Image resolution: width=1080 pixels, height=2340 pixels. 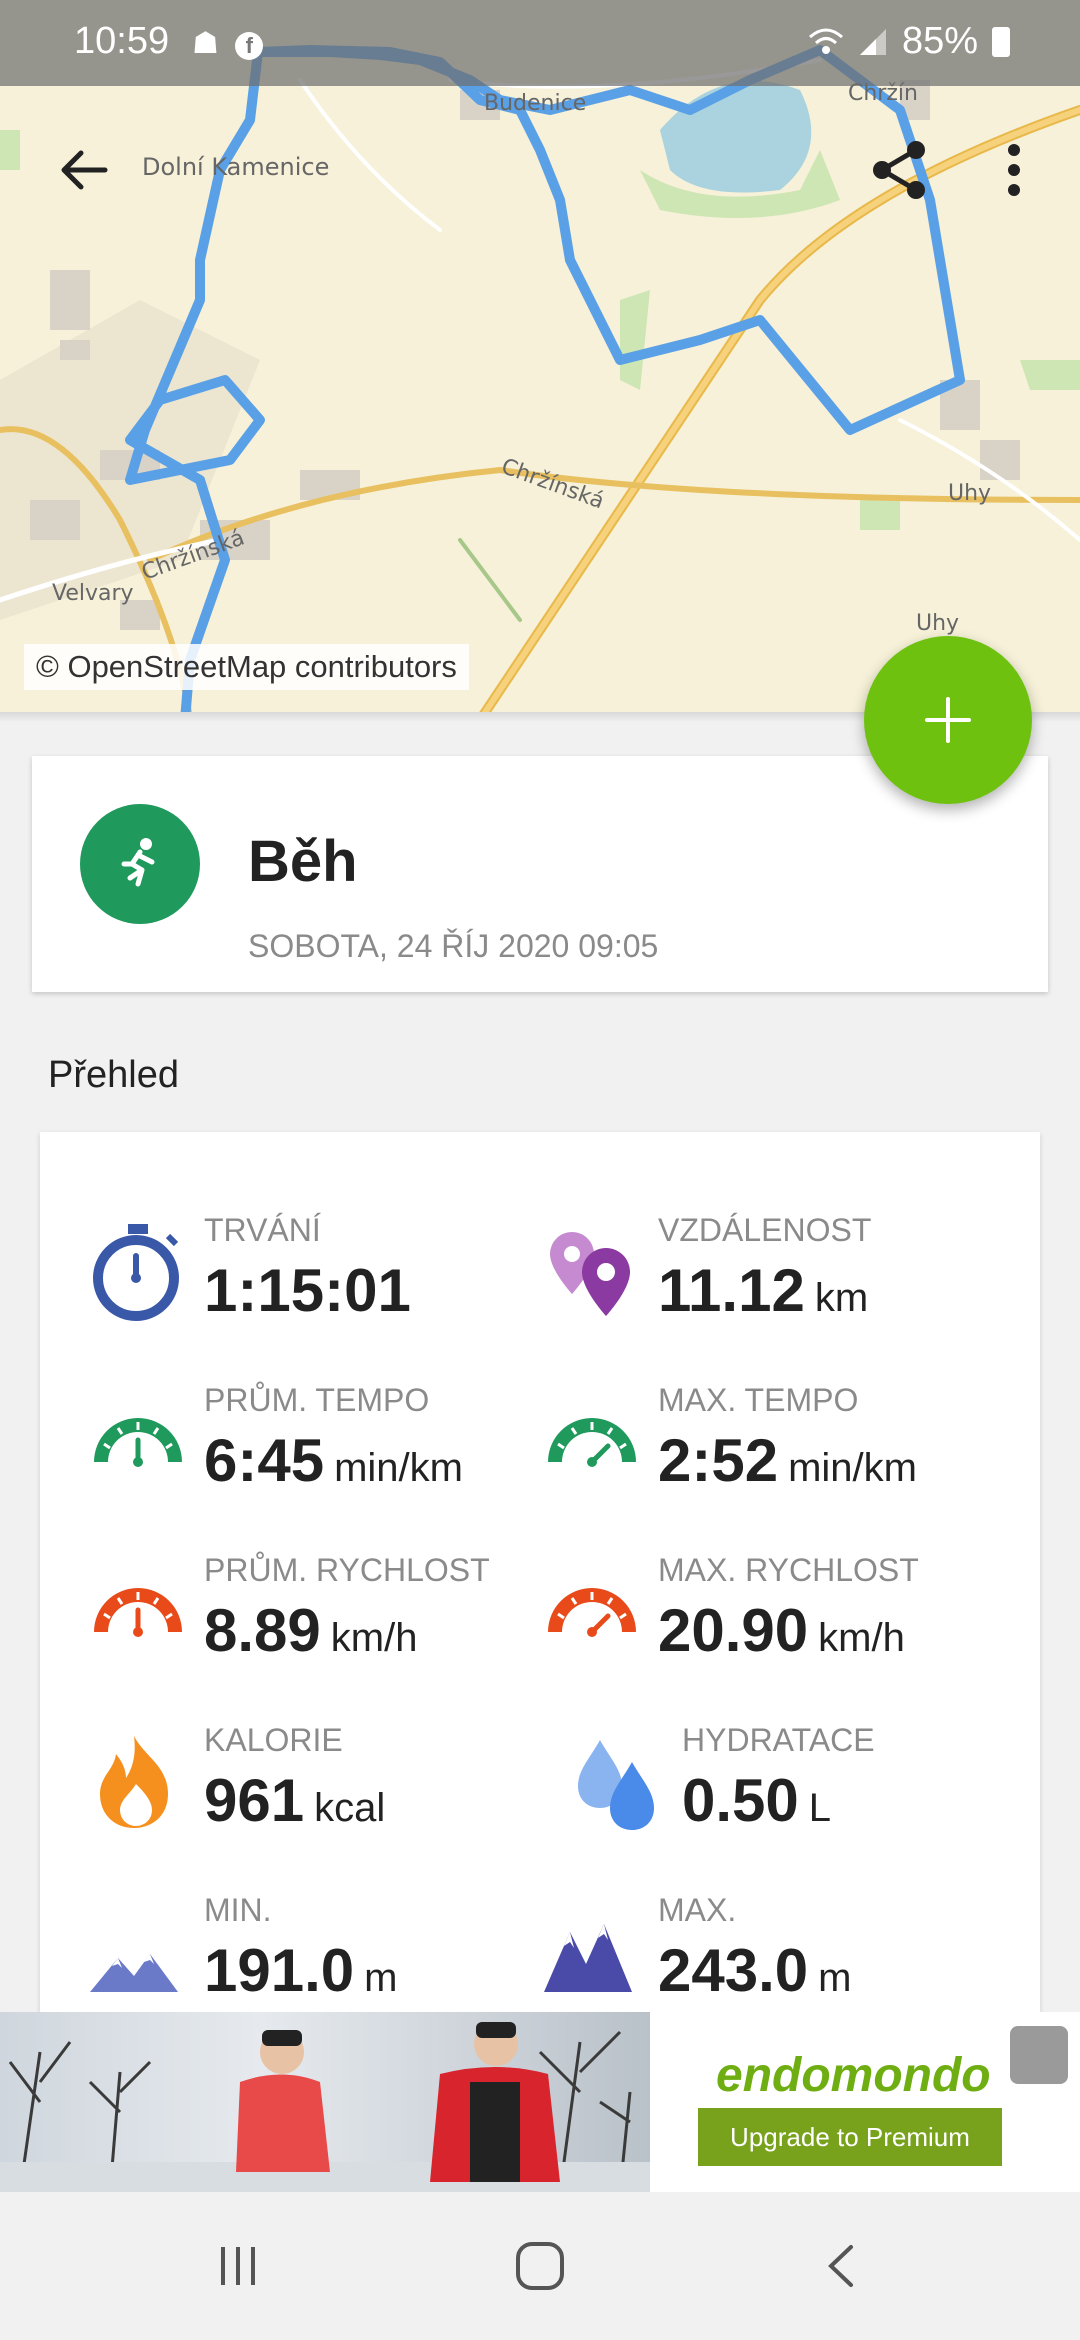 What do you see at coordinates (303, 861) in the screenshot?
I see `workout-title: Běh` at bounding box center [303, 861].